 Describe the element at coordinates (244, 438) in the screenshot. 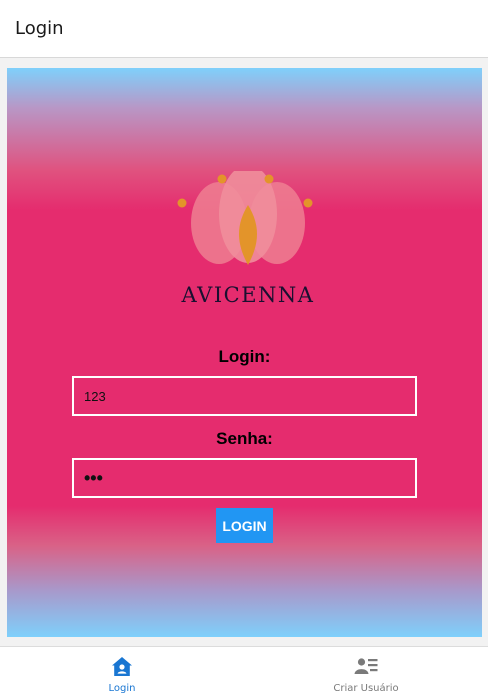

I see `password-label: Senha:` at that location.